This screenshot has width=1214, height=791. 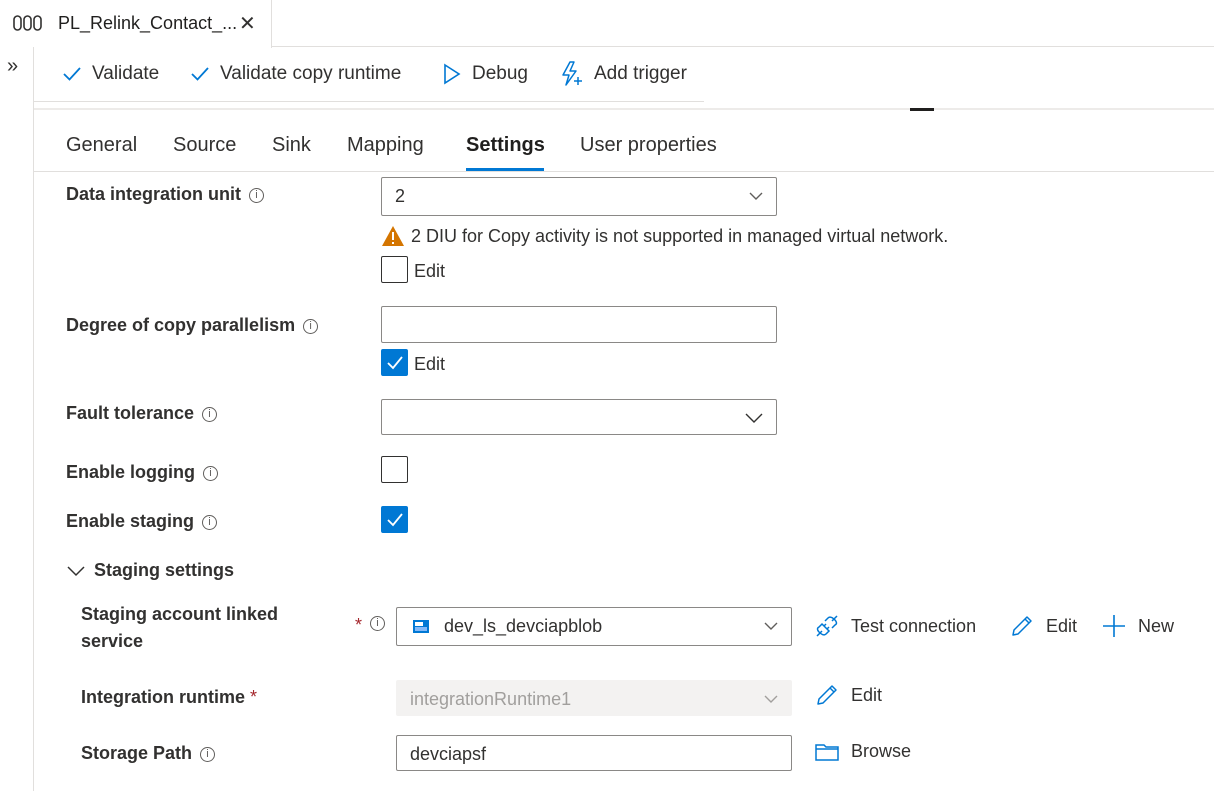 What do you see at coordinates (505, 145) in the screenshot?
I see `tab-settings: Settings` at bounding box center [505, 145].